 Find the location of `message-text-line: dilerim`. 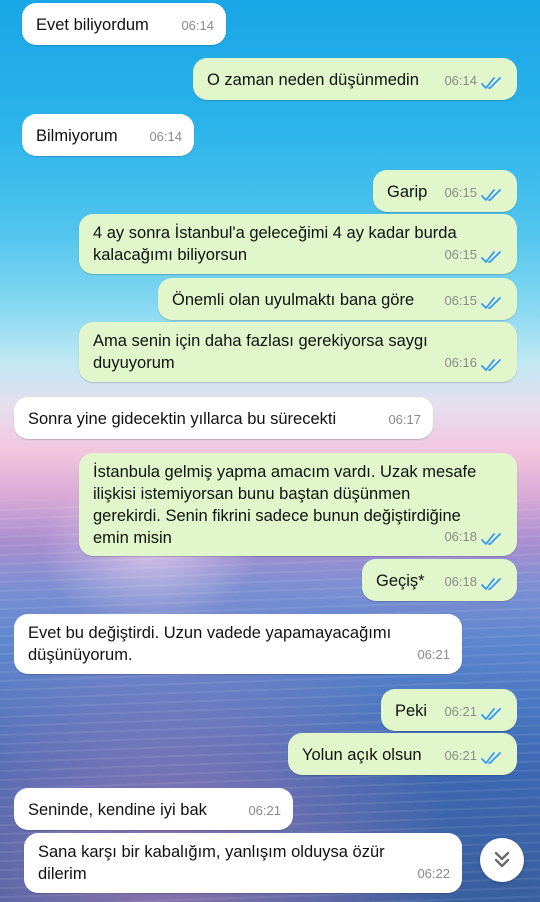

message-text-line: dilerim is located at coordinates (62, 874).